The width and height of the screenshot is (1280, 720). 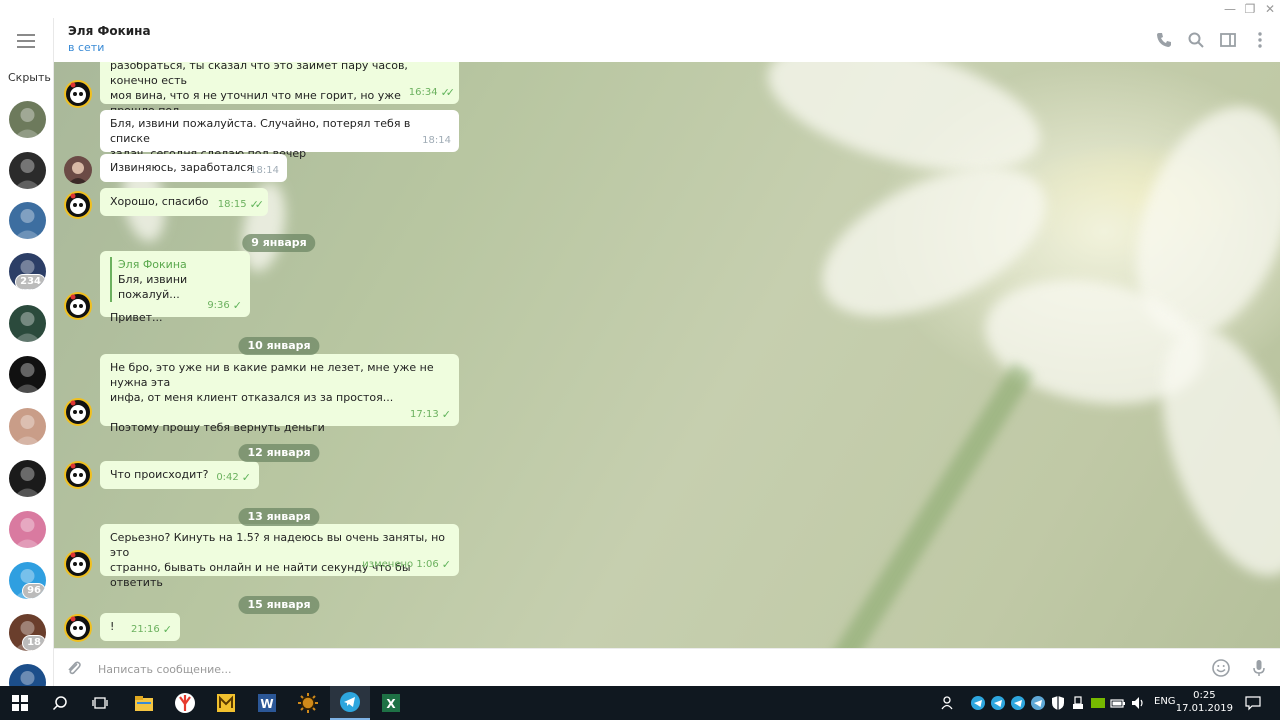 I want to click on message-meta: 9:36 ✓, so click(x=224, y=305).